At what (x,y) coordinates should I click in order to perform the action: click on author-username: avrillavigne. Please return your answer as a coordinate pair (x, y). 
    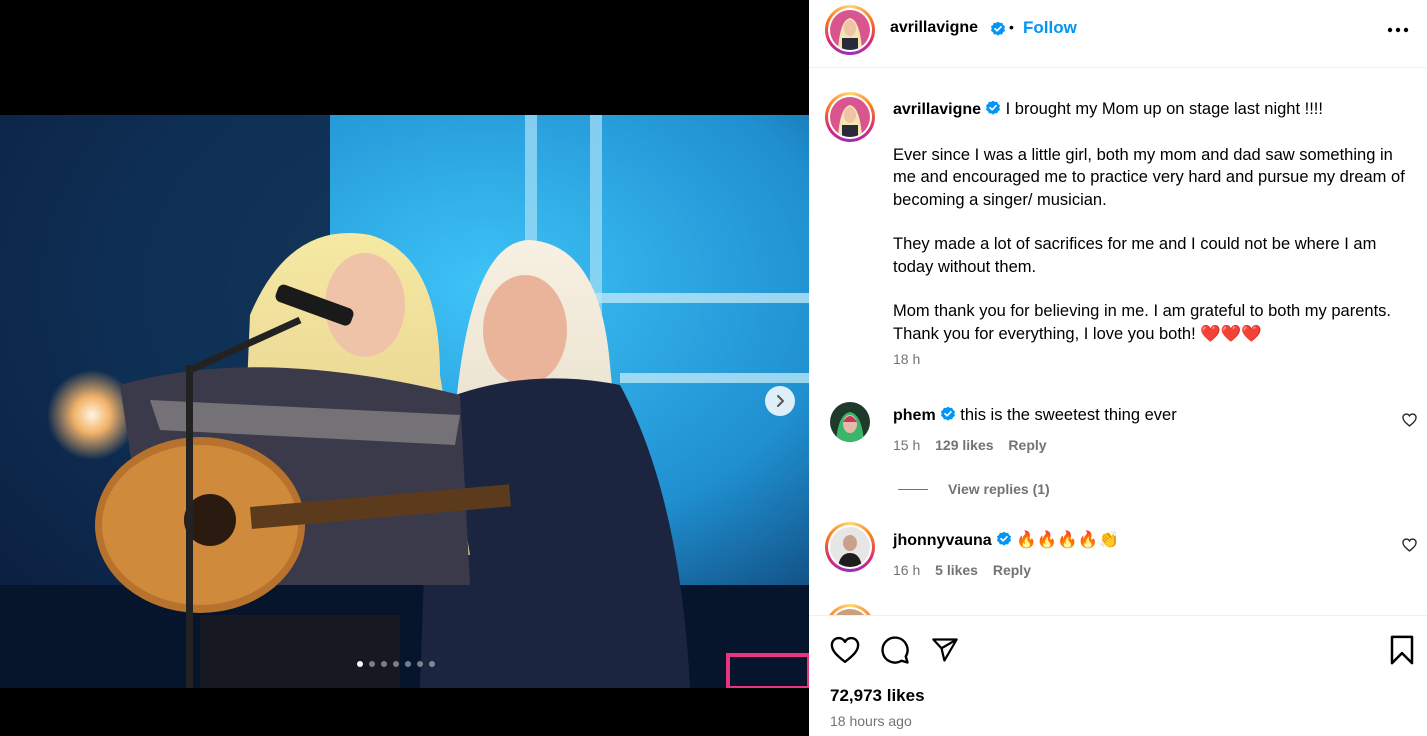
    Looking at the image, I should click on (934, 28).